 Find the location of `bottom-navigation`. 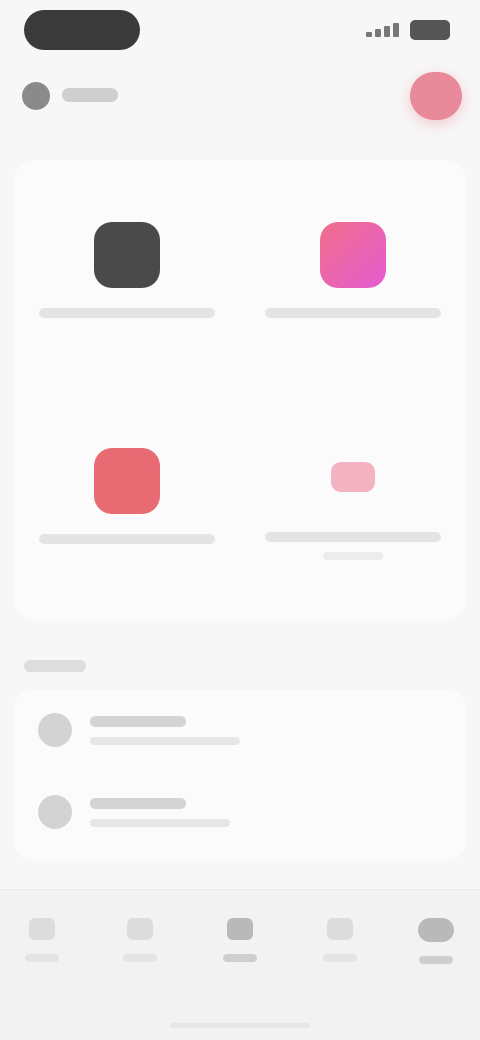

bottom-navigation is located at coordinates (240, 964).